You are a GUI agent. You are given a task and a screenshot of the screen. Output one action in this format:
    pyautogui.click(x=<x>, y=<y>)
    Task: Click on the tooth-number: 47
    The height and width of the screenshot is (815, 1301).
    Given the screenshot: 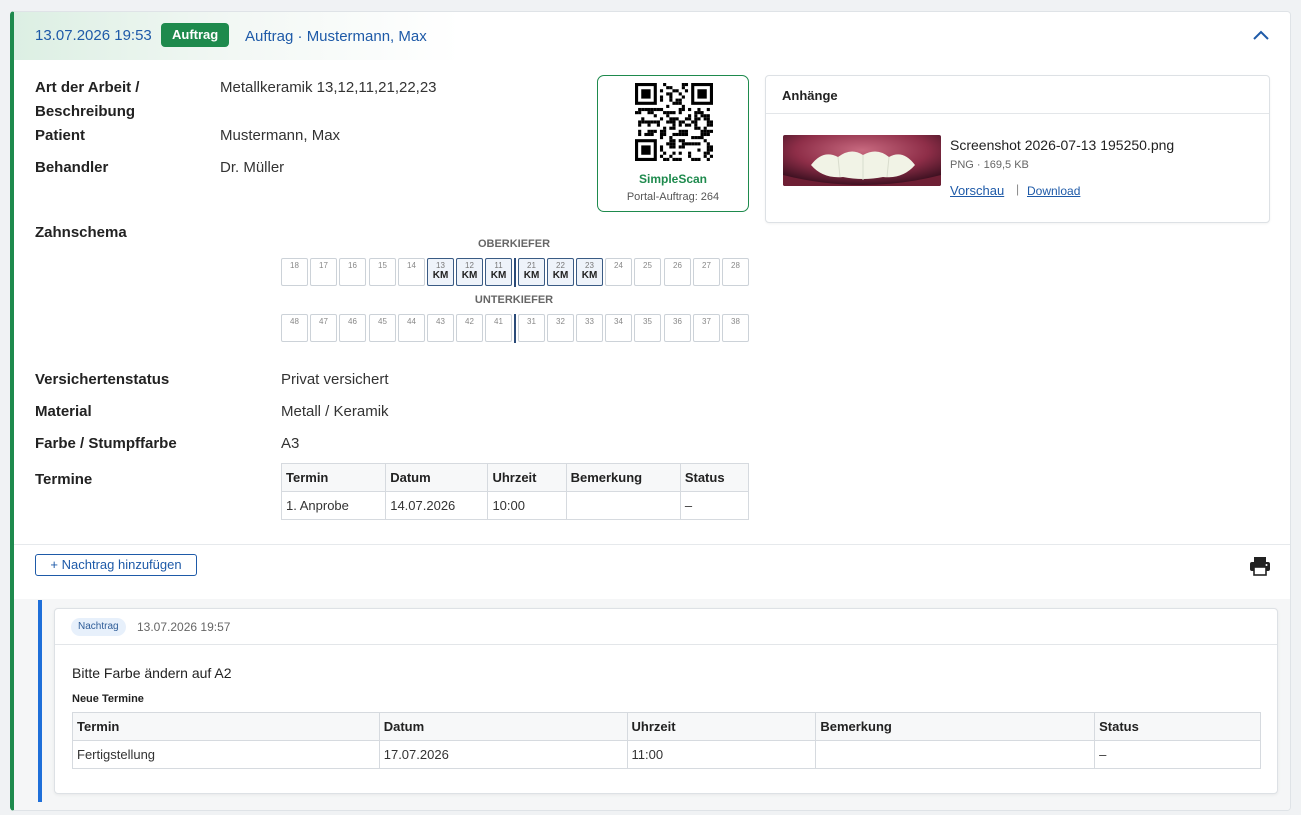 What is the action you would take?
    pyautogui.click(x=323, y=321)
    